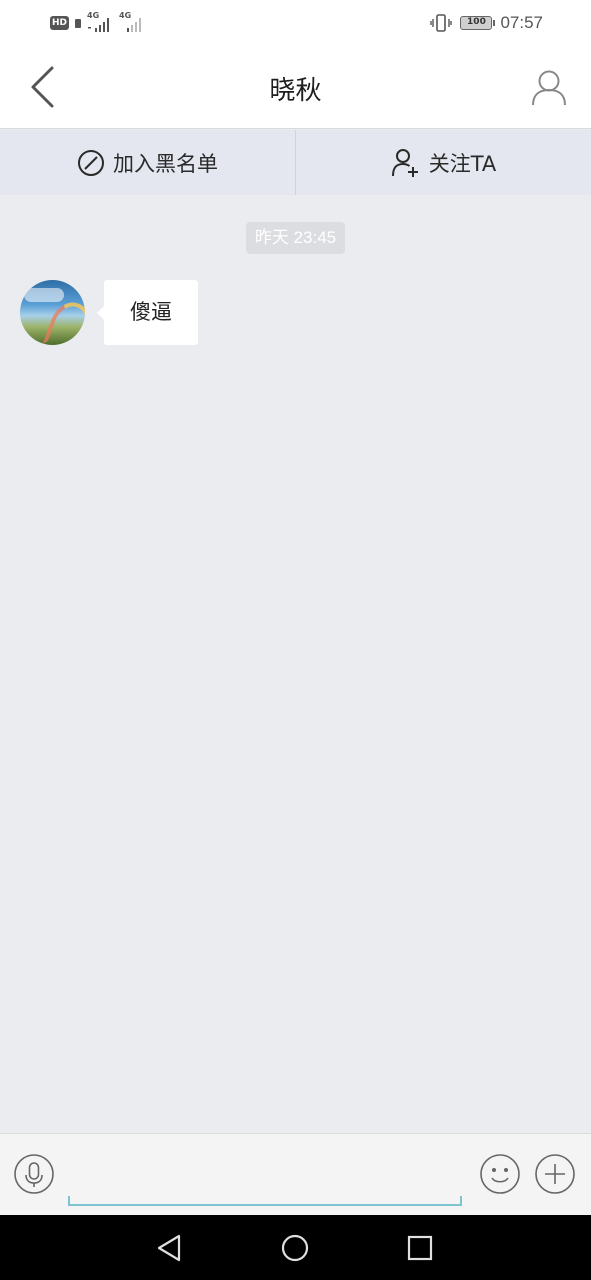  I want to click on status-bar: HD 4G 4G 100 07:57, so click(295, 23).